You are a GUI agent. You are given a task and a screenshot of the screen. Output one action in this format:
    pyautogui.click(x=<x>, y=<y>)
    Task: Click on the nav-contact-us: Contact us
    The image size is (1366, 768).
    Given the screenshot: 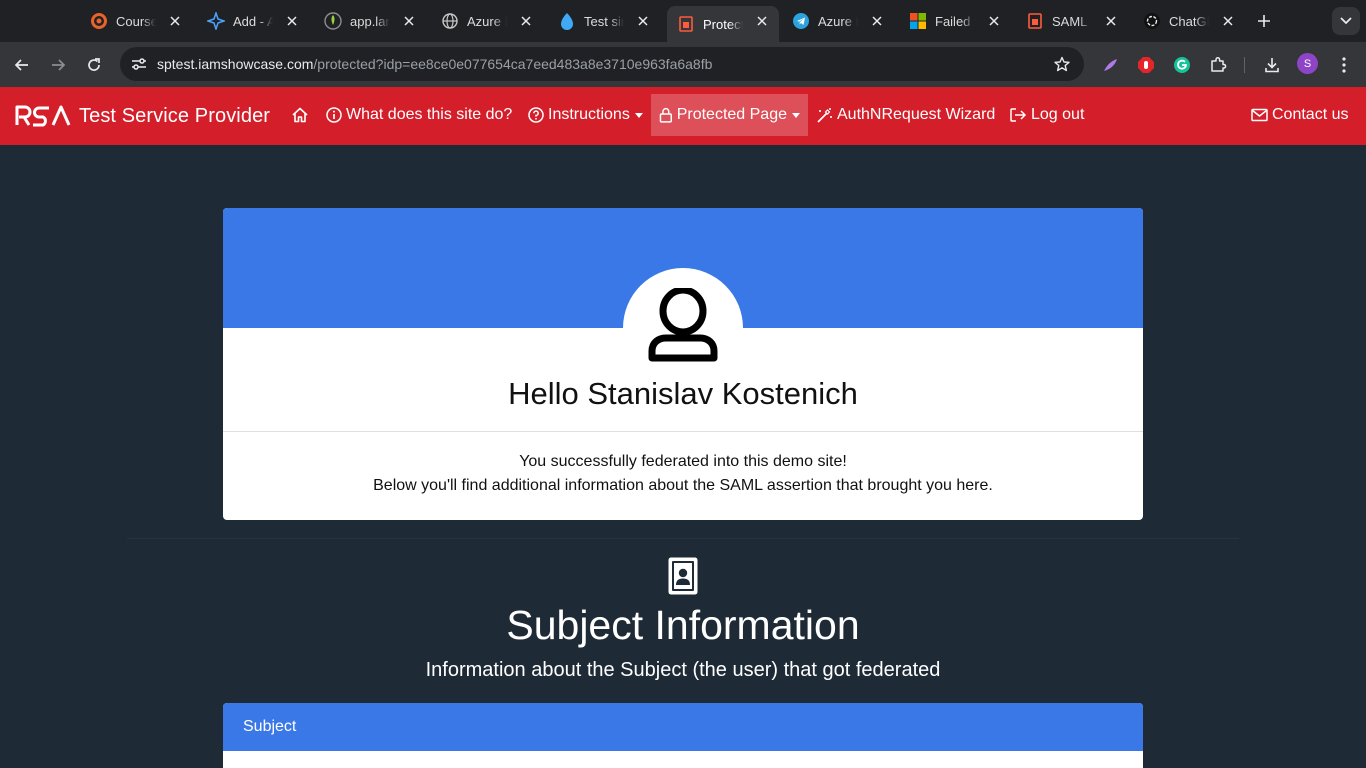 What is the action you would take?
    pyautogui.click(x=1299, y=115)
    